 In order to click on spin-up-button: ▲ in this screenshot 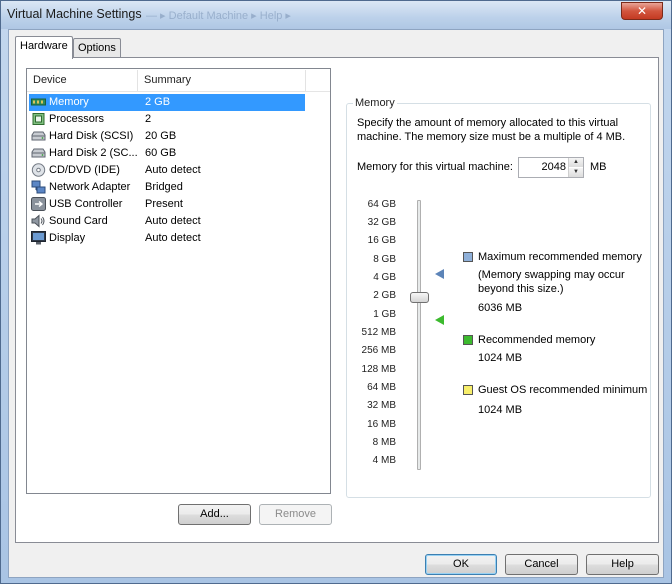, I will do `click(576, 162)`.